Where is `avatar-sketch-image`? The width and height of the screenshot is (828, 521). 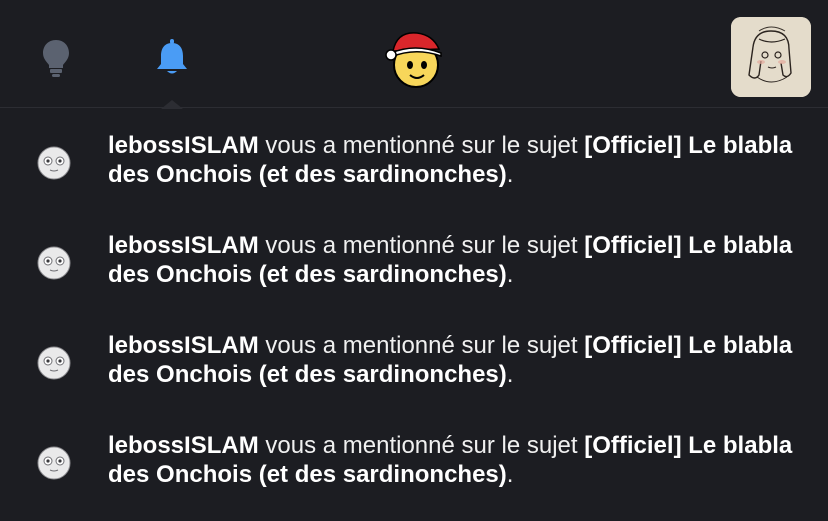
avatar-sketch-image is located at coordinates (771, 57).